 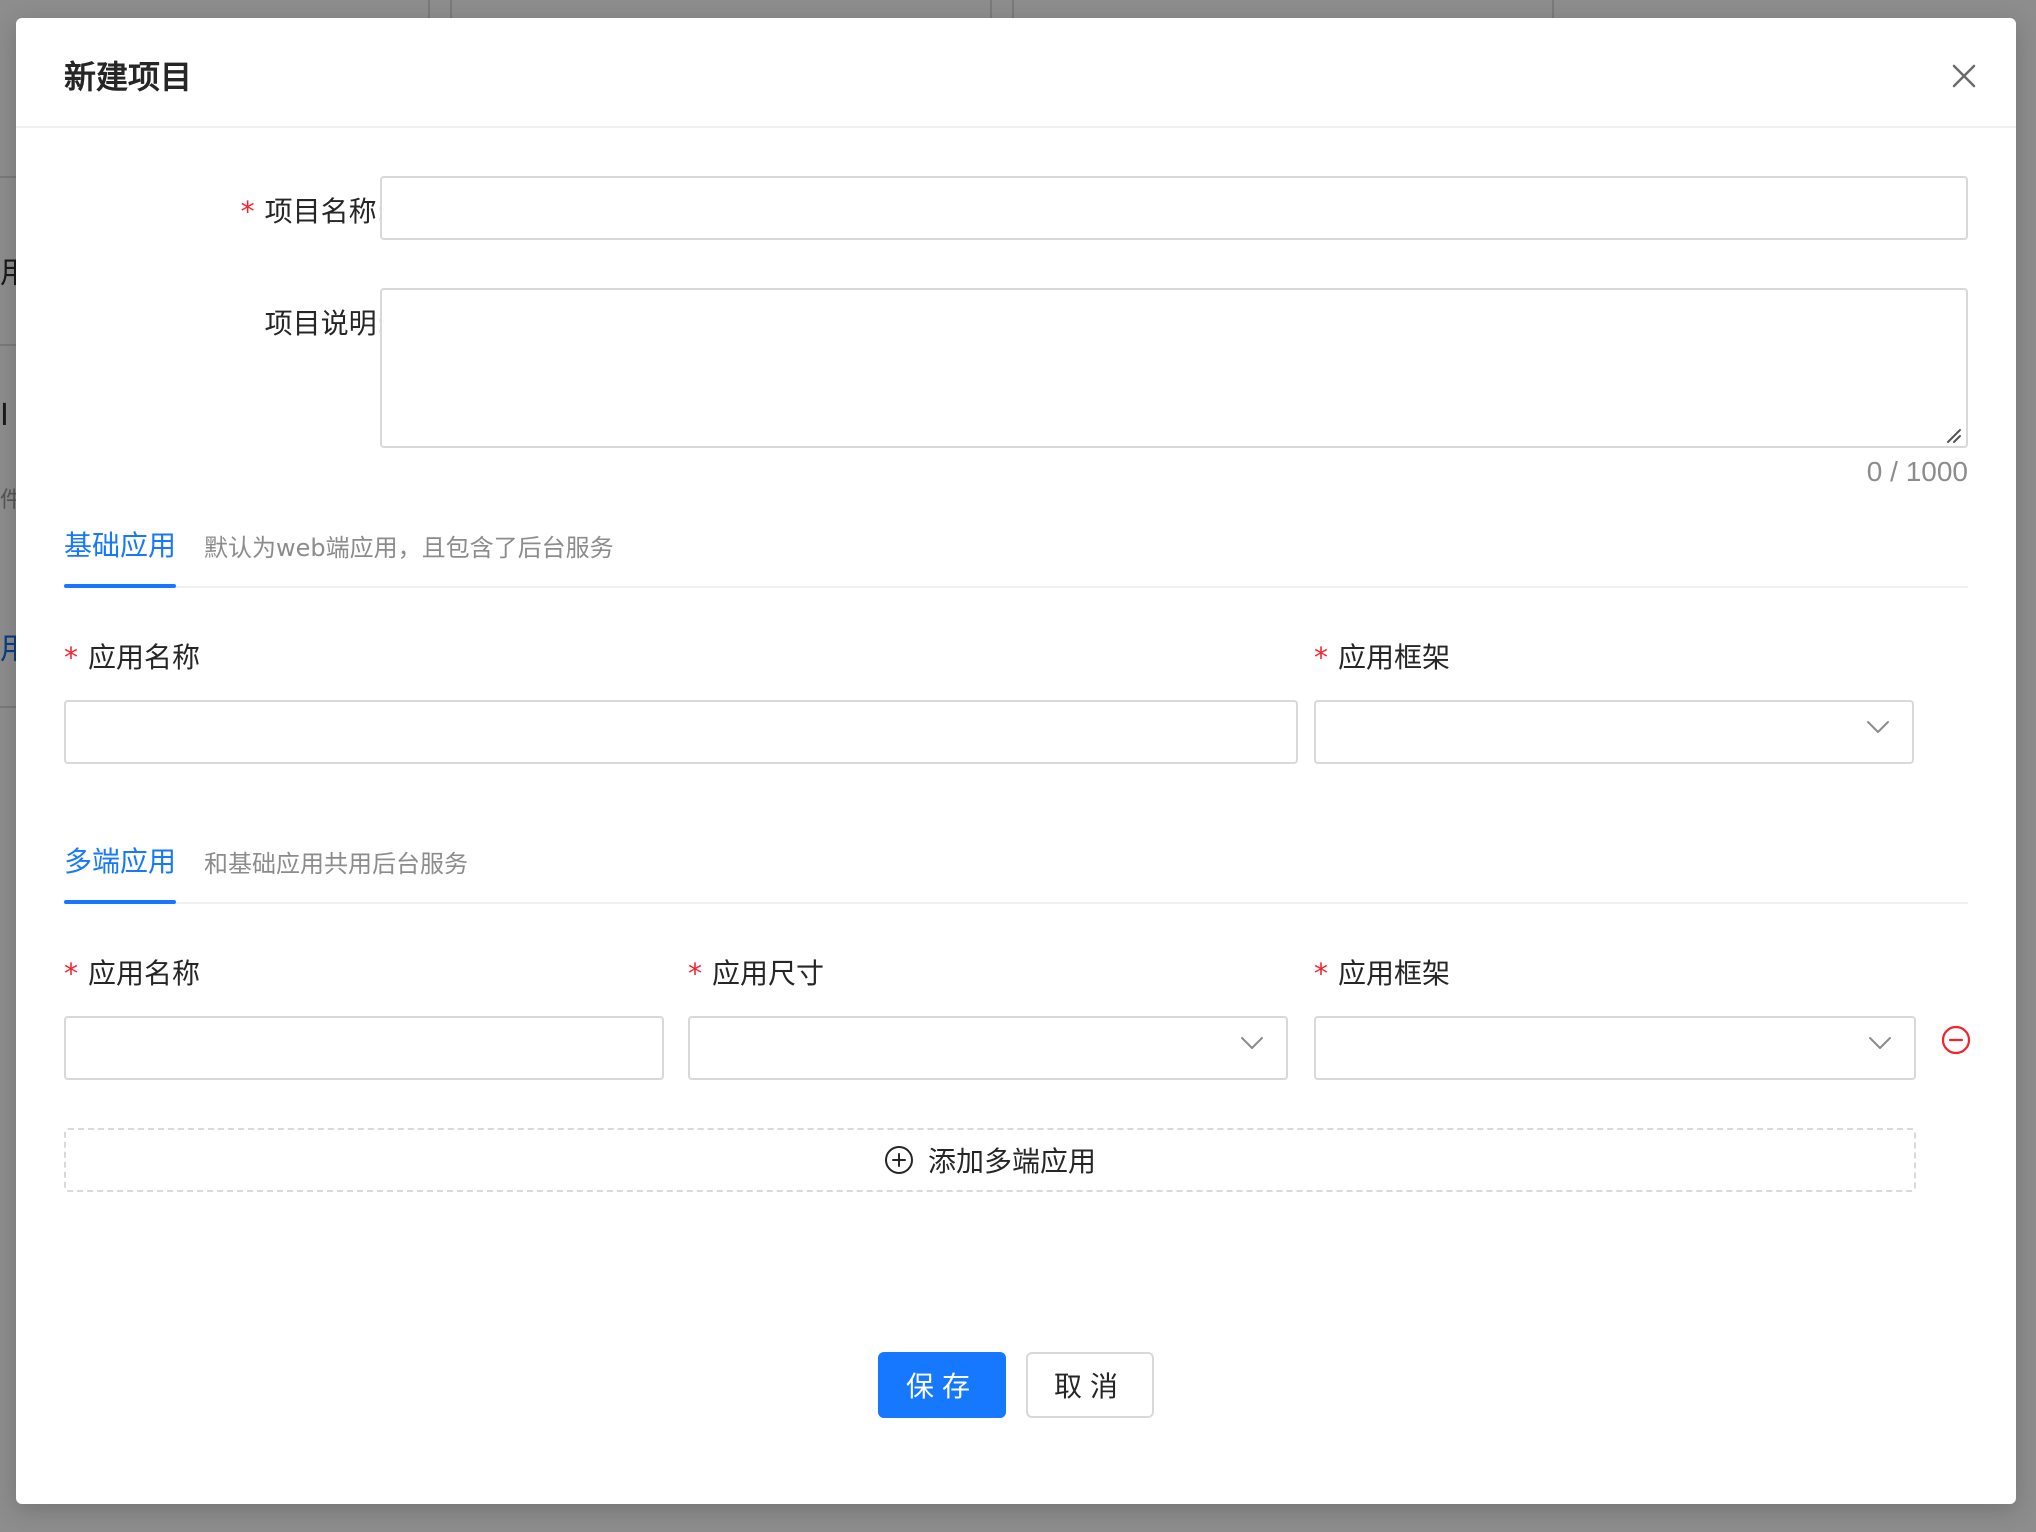 What do you see at coordinates (409, 548) in the screenshot?
I see `basic-app-description: 默认为web端应用，且包含了后台服务` at bounding box center [409, 548].